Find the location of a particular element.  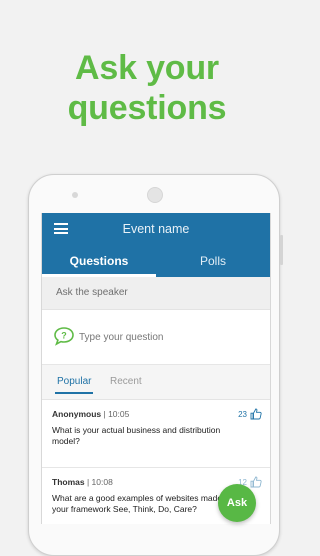

camera-icon is located at coordinates (75, 195).